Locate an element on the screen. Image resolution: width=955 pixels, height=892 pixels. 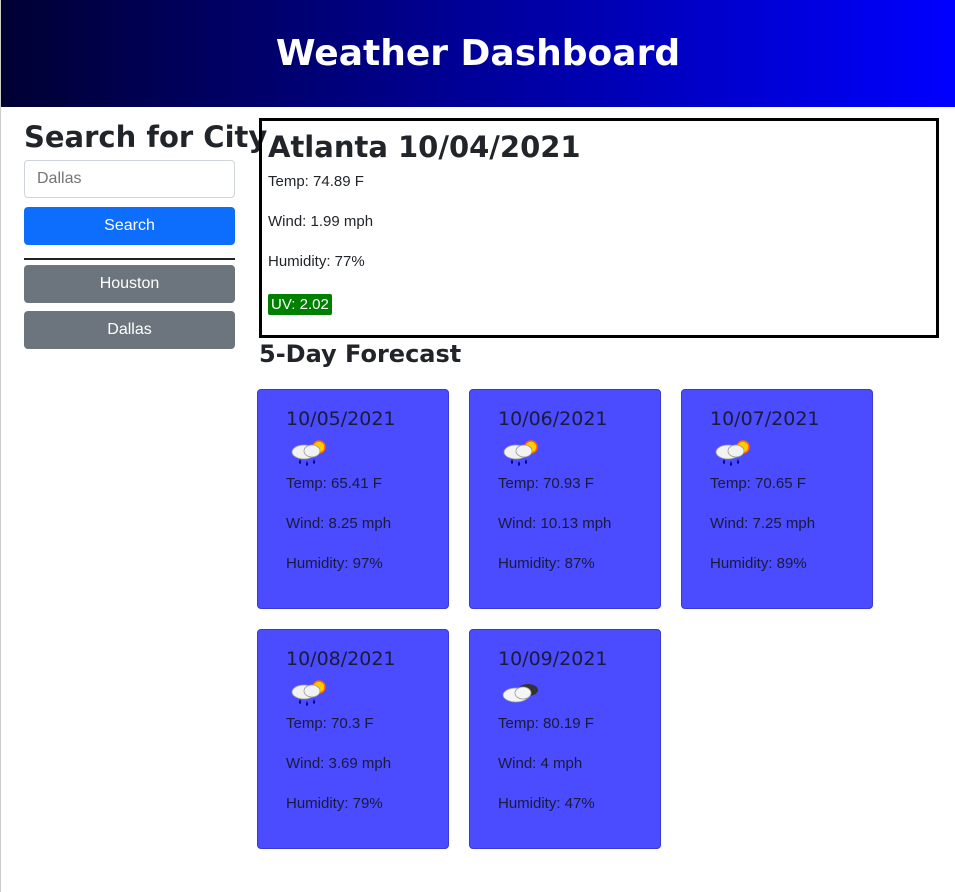
forecast-wind: Wind: 8.25 mph is located at coordinates (339, 523).